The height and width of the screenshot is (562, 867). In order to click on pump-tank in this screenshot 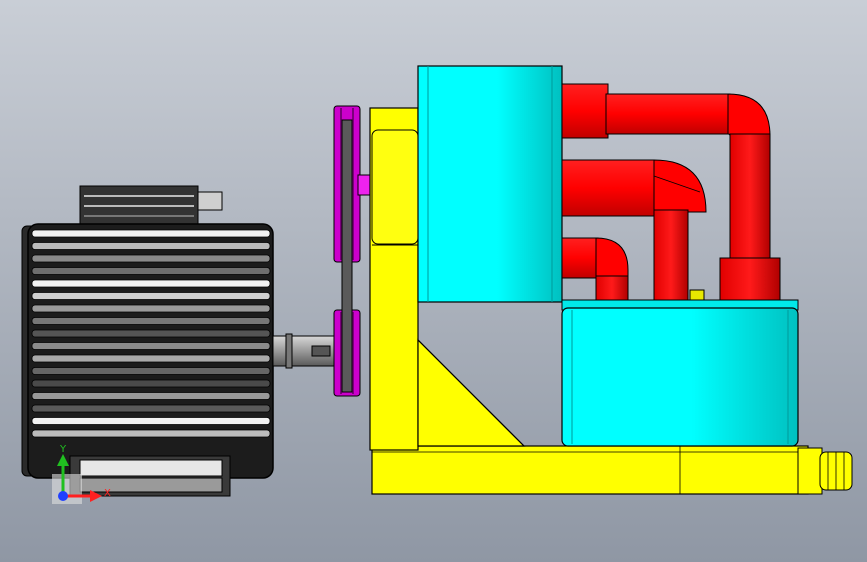, I will do `click(680, 373)`.